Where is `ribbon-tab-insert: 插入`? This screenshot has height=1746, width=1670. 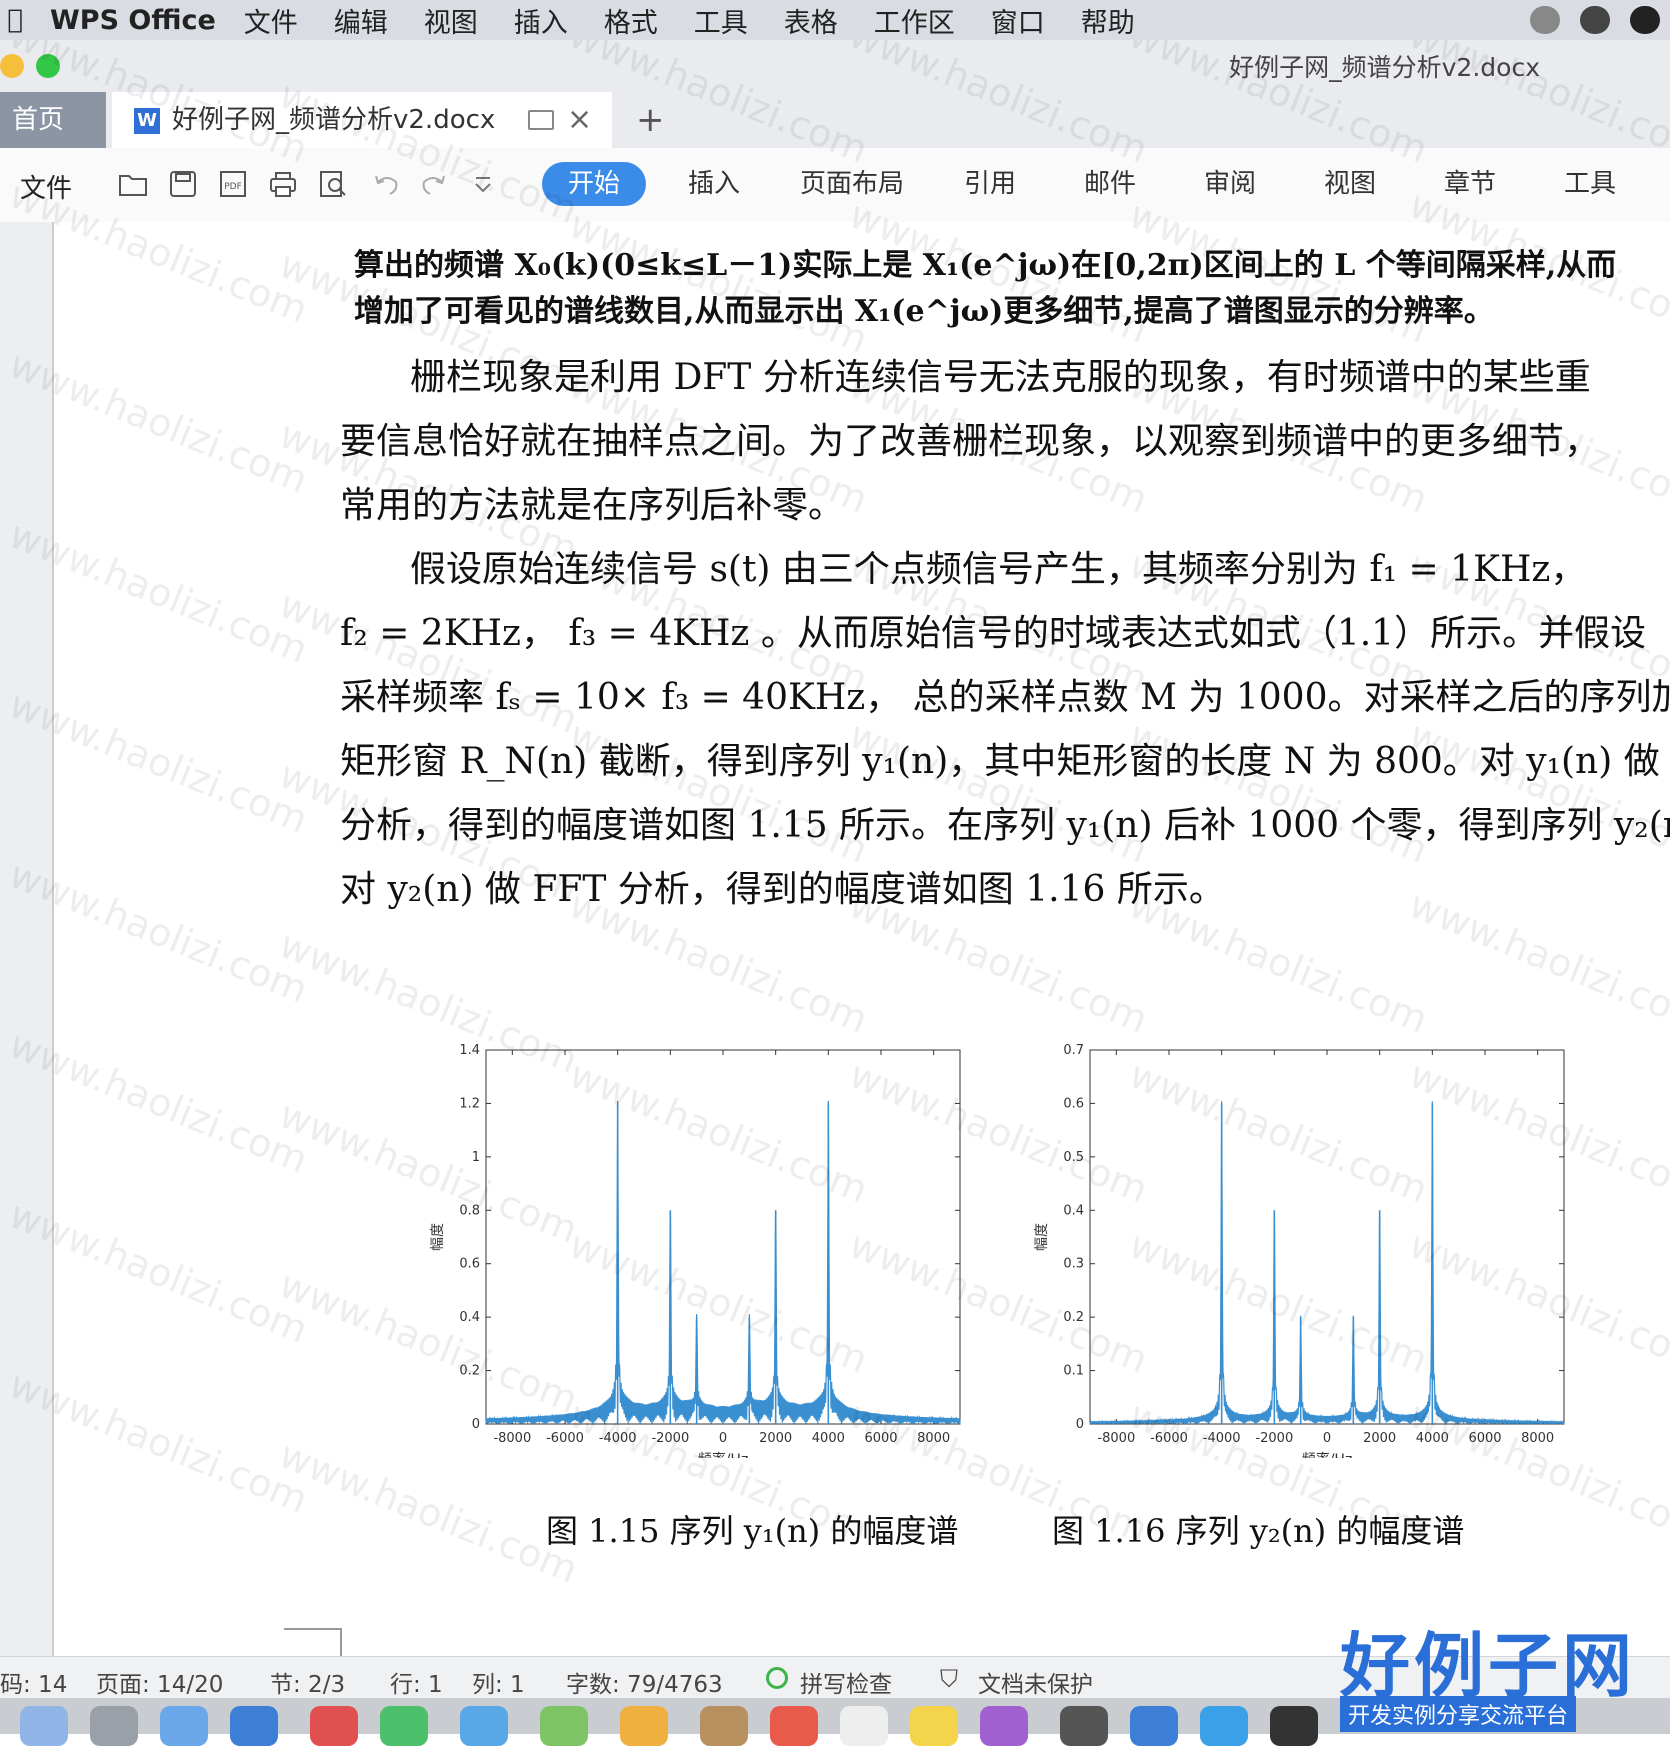
ribbon-tab-insert: 插入 is located at coordinates (714, 184).